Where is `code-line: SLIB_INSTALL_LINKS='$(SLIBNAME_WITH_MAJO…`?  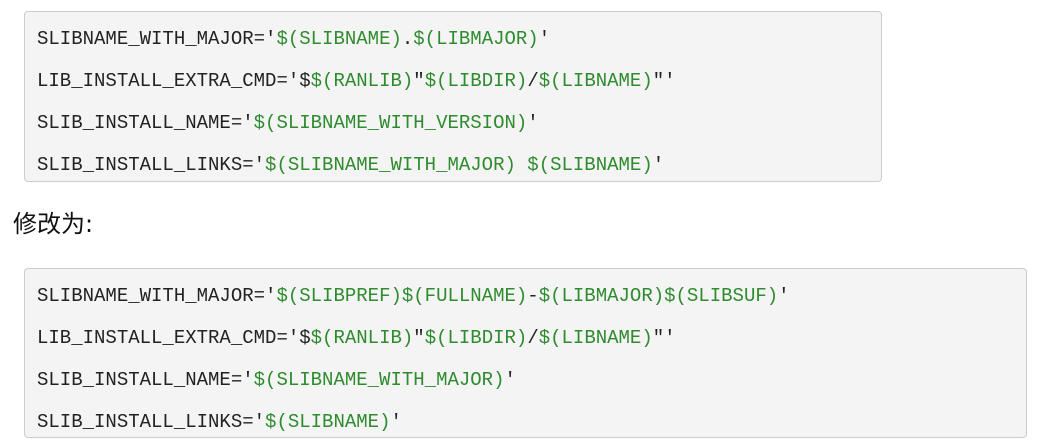
code-line: SLIB_INSTALL_LINKS='$(SLIBNAME_WITH_MAJO… is located at coordinates (459, 165).